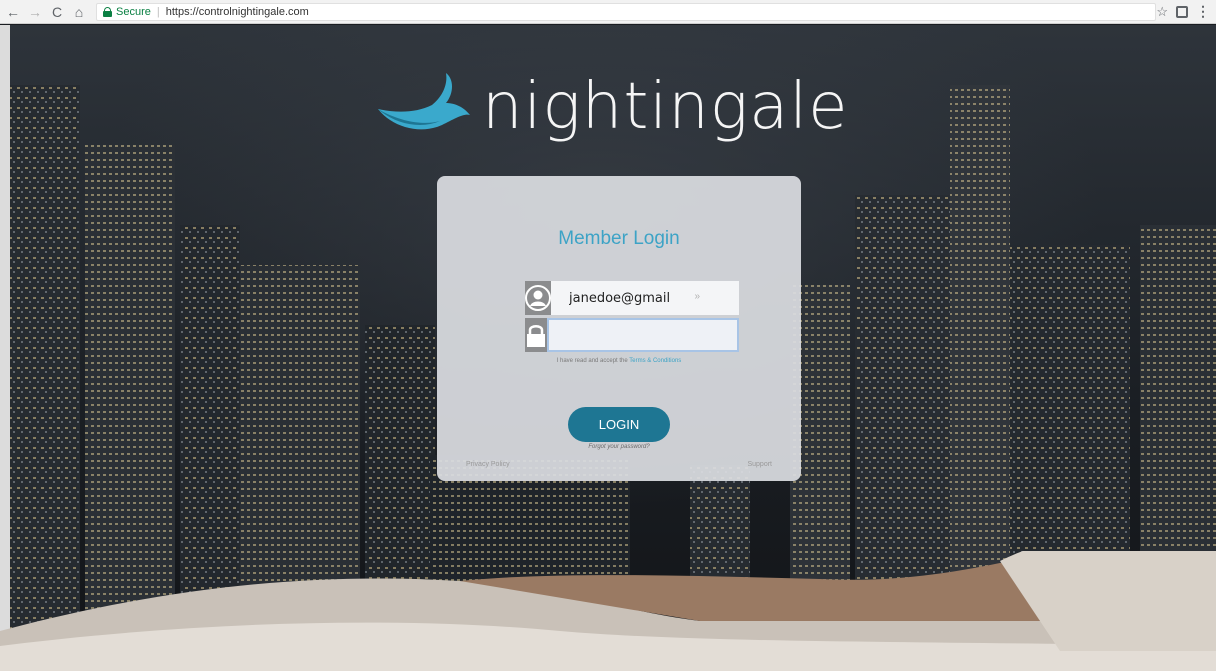 This screenshot has height=671, width=1216. Describe the element at coordinates (107, 11) in the screenshot. I see `lock-icon` at that location.